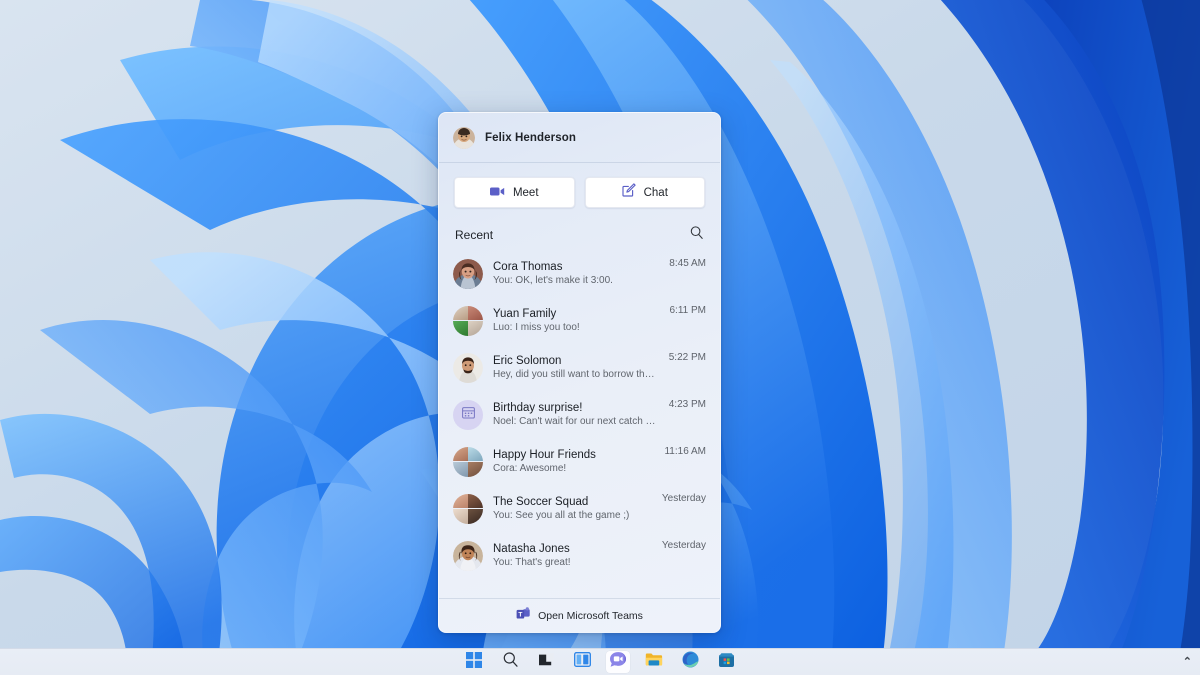 The height and width of the screenshot is (675, 1200). I want to click on chat-preview: You: OK, let's make it 3:00., so click(553, 280).